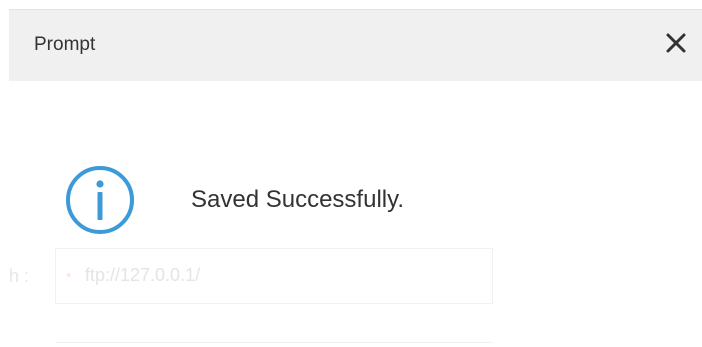  Describe the element at coordinates (274, 276) in the screenshot. I see `background-path-input: * ftp://127.0.0.1/` at that location.